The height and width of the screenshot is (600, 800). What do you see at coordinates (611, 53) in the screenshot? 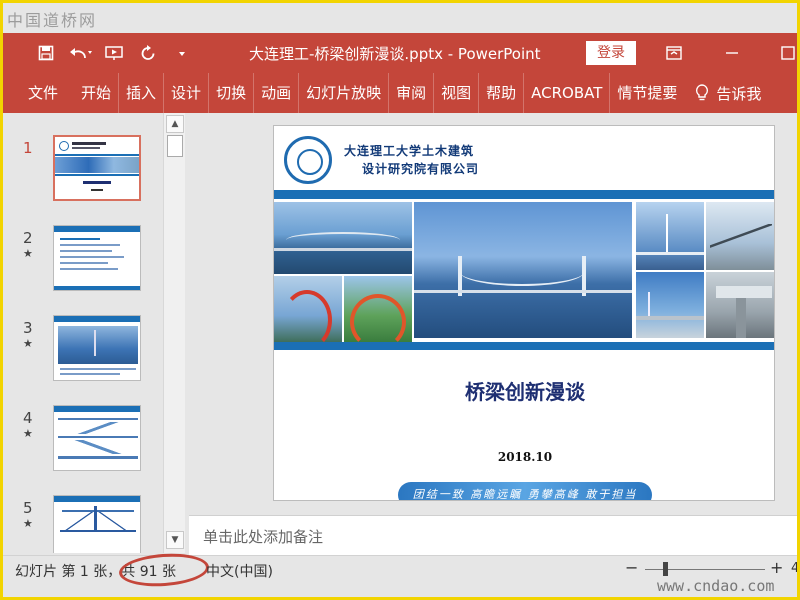
I see `signin-button: 登录` at bounding box center [611, 53].